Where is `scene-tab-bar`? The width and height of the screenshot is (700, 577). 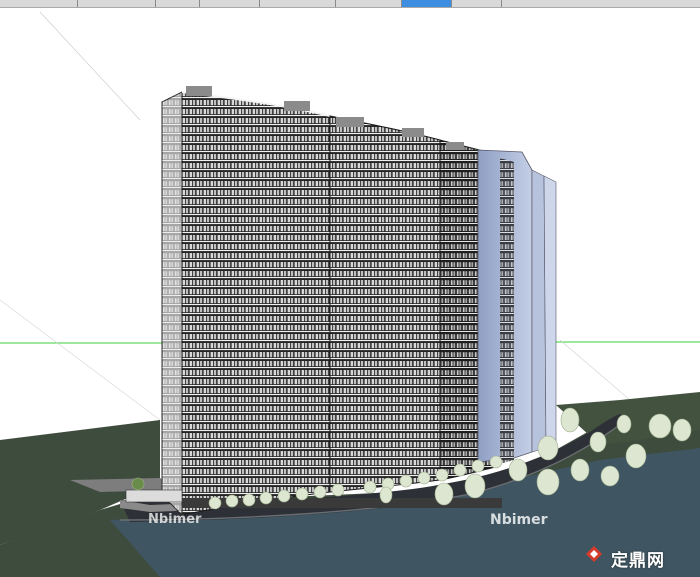 scene-tab-bar is located at coordinates (350, 4).